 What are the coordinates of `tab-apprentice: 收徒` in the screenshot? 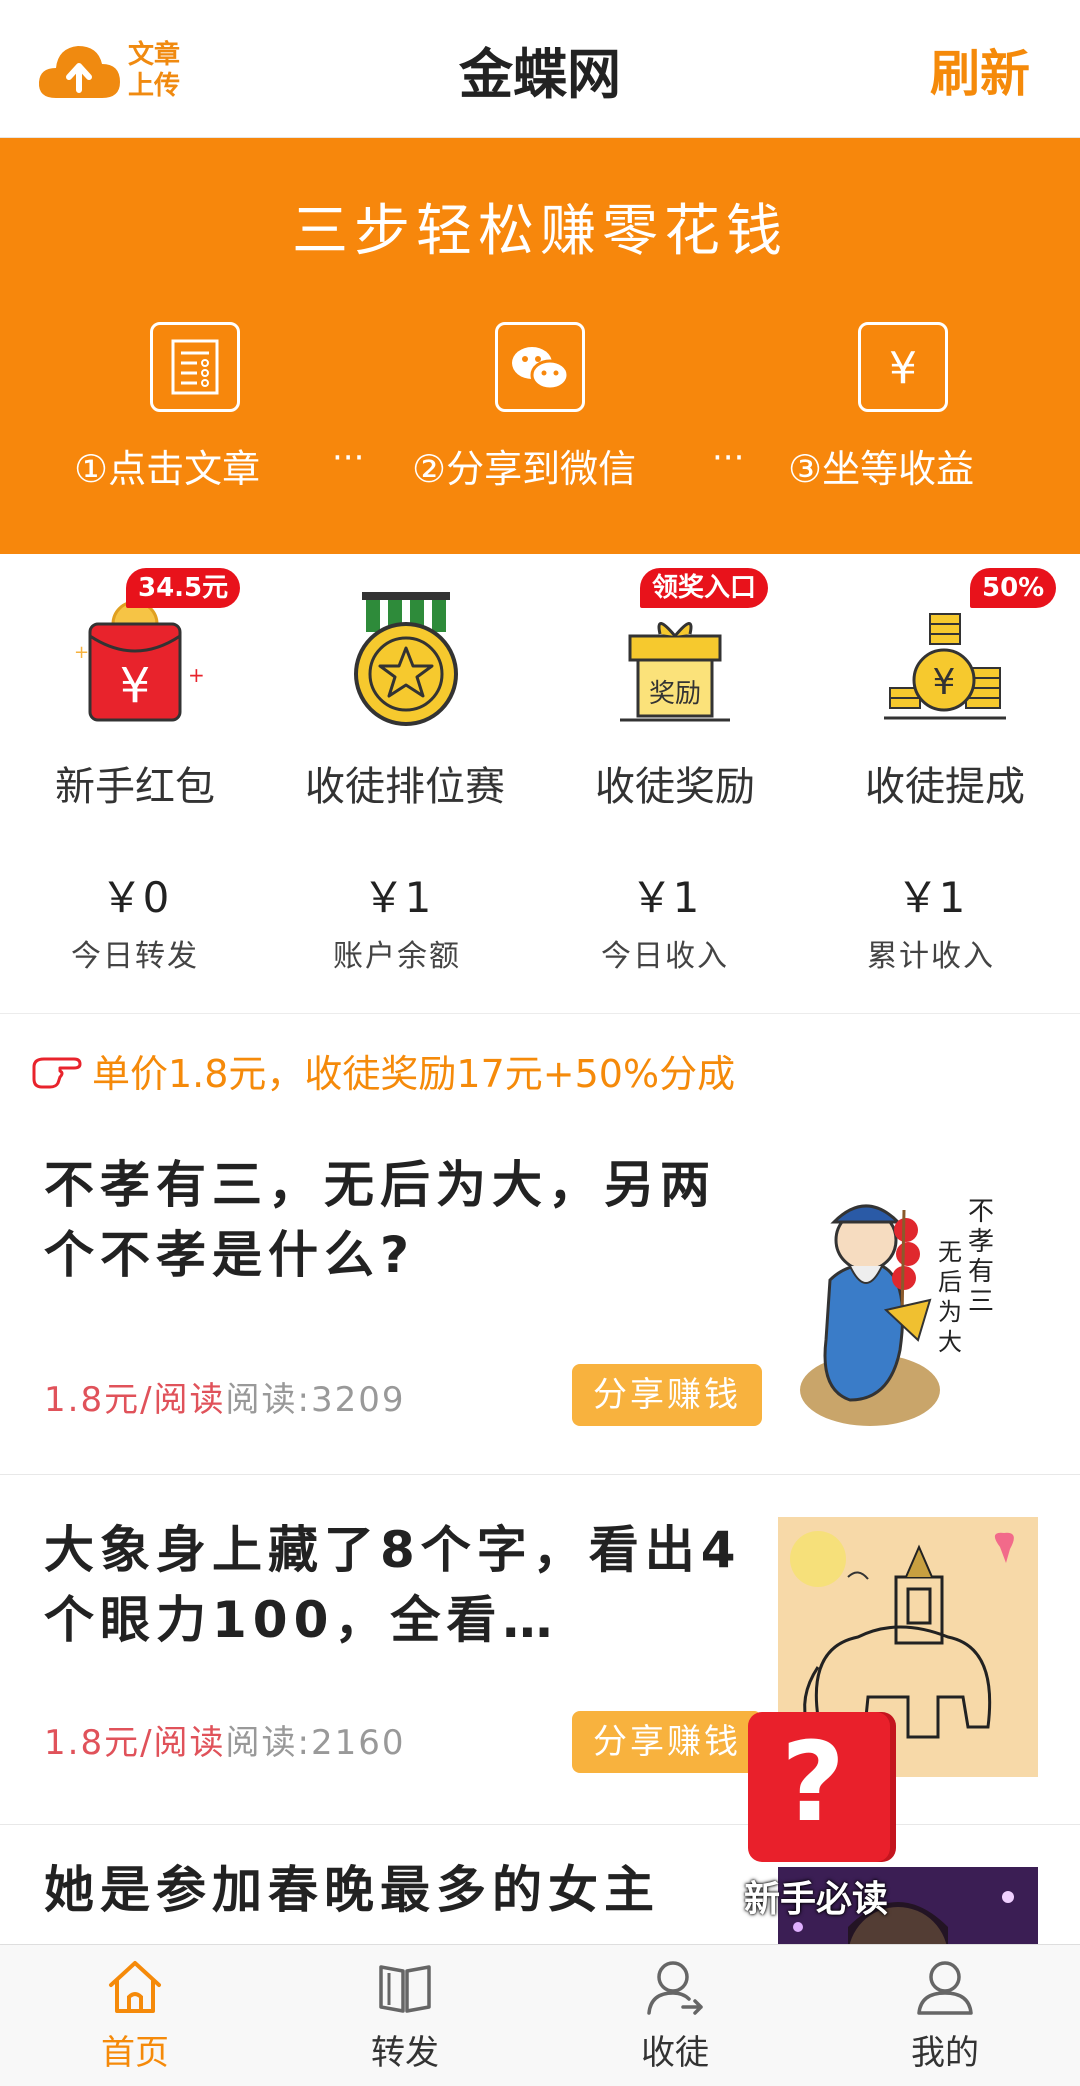 It's located at (675, 2014).